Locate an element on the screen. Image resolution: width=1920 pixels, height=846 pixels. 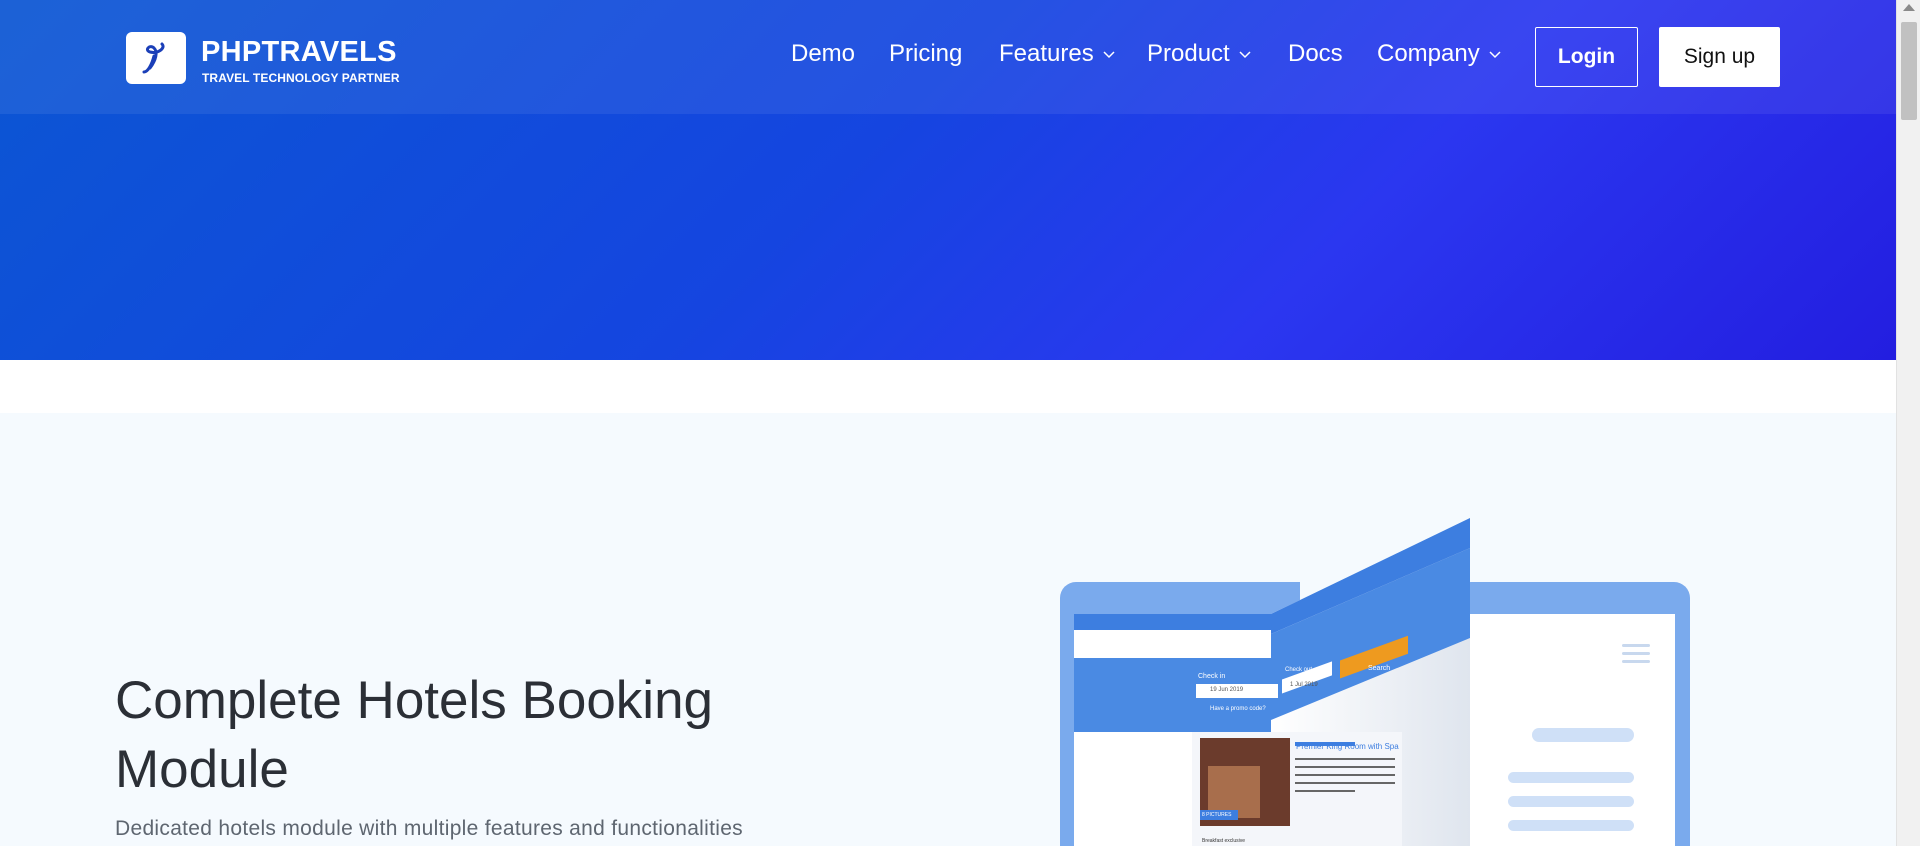
nav-pricing: Pricing is located at coordinates (925, 54).